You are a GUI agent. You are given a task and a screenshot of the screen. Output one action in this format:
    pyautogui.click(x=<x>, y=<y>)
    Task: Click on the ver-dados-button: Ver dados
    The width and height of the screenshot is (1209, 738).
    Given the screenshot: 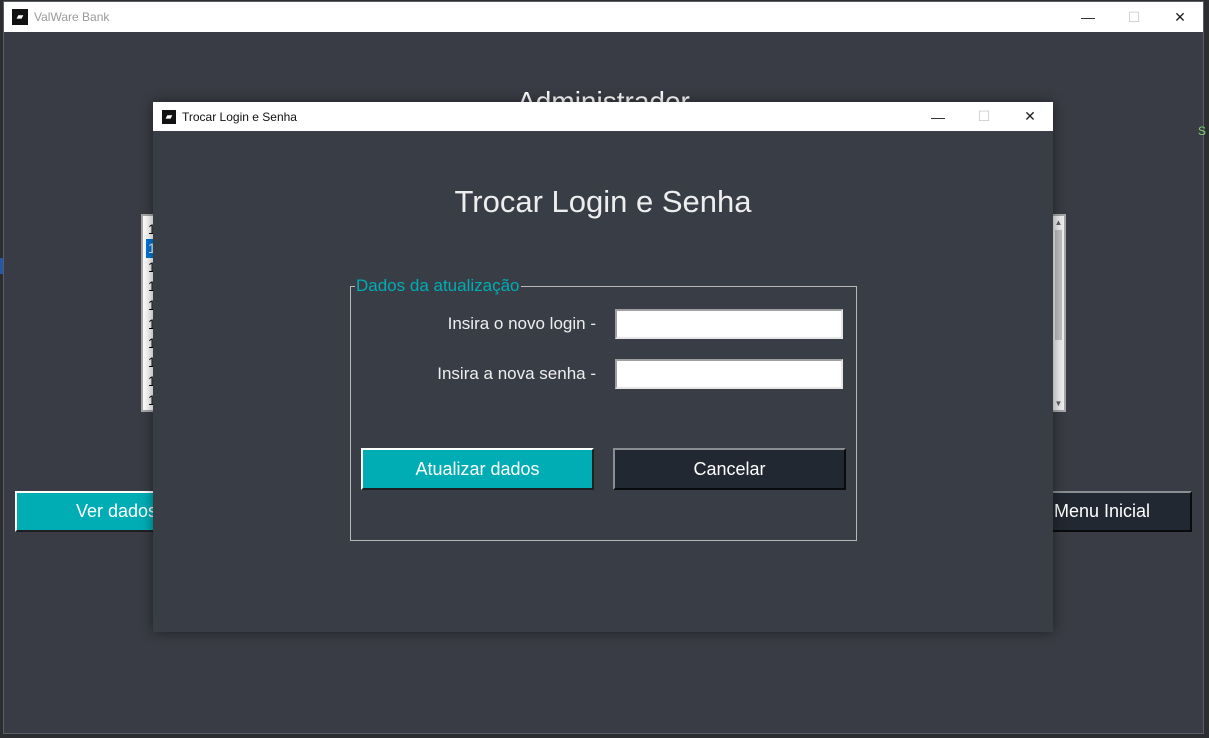 What is the action you would take?
    pyautogui.click(x=90, y=511)
    